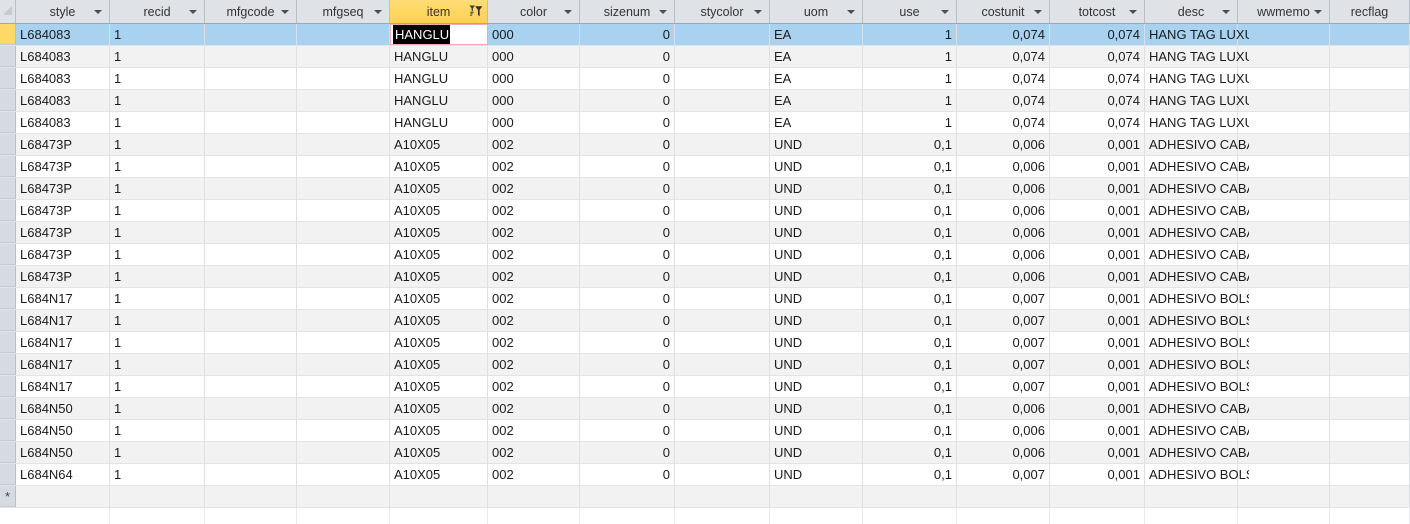 The height and width of the screenshot is (524, 1410). I want to click on cell-costunit: 0,006, so click(1003, 232).